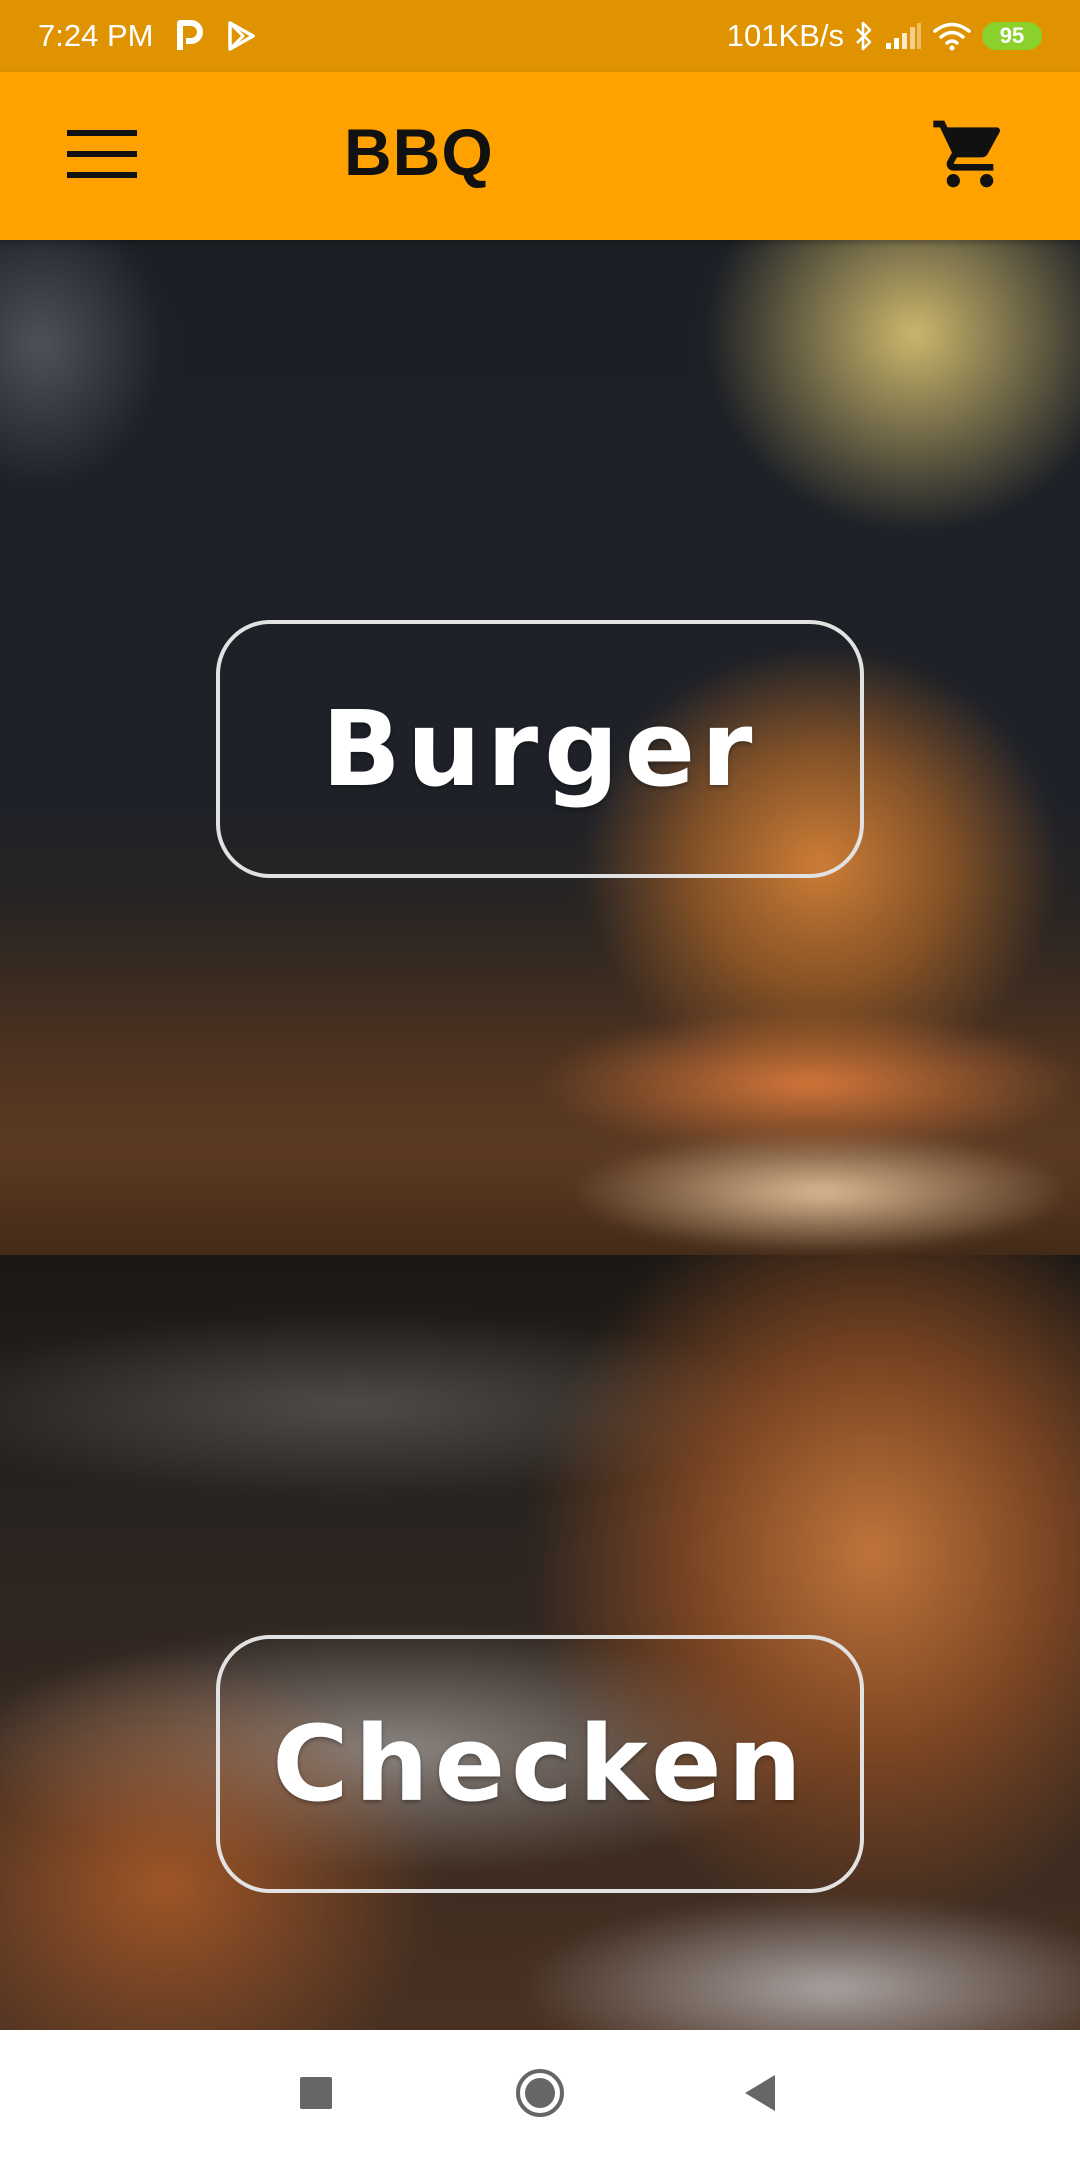 This screenshot has width=1080, height=2160. I want to click on recents-button, so click(316, 2095).